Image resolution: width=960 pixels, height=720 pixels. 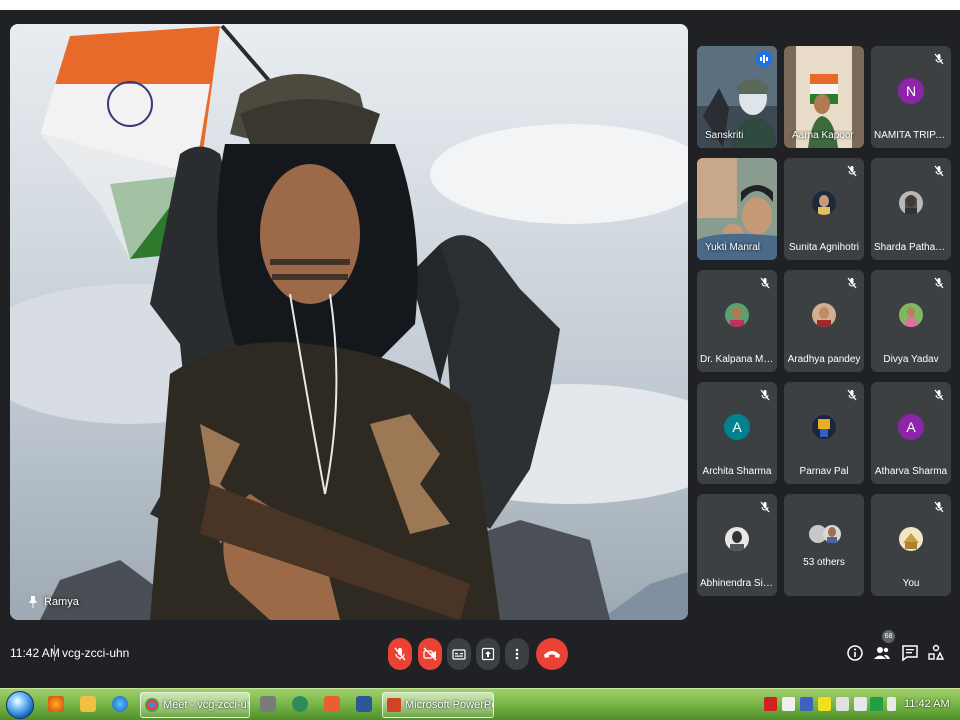 I want to click on edge-icon, so click(x=120, y=704).